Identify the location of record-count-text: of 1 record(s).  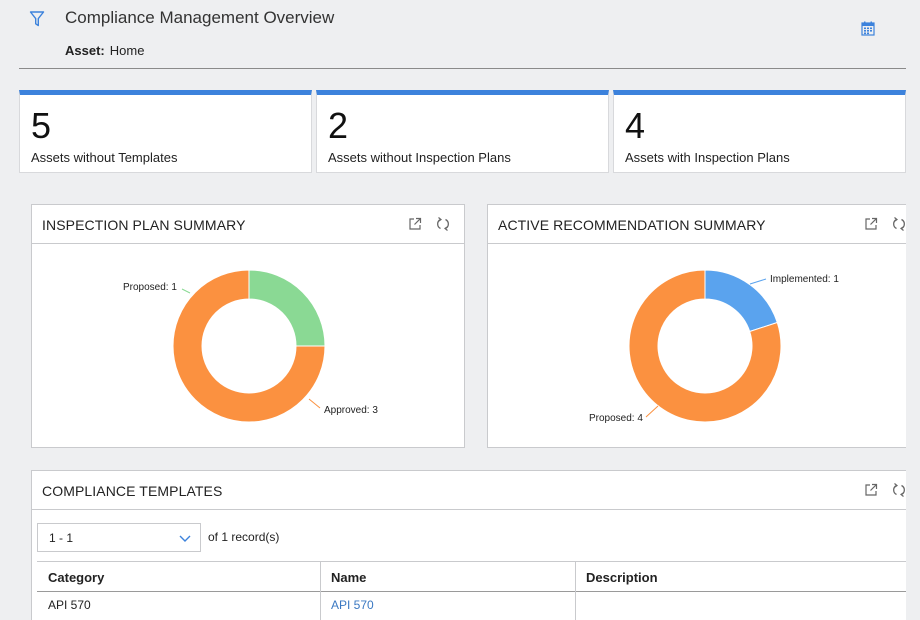
(243, 537).